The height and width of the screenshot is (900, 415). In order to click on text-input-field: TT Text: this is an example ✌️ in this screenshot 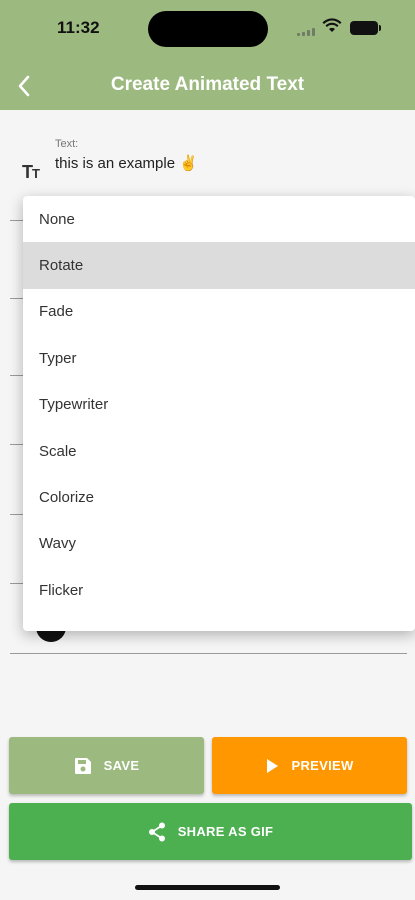, I will do `click(207, 150)`.